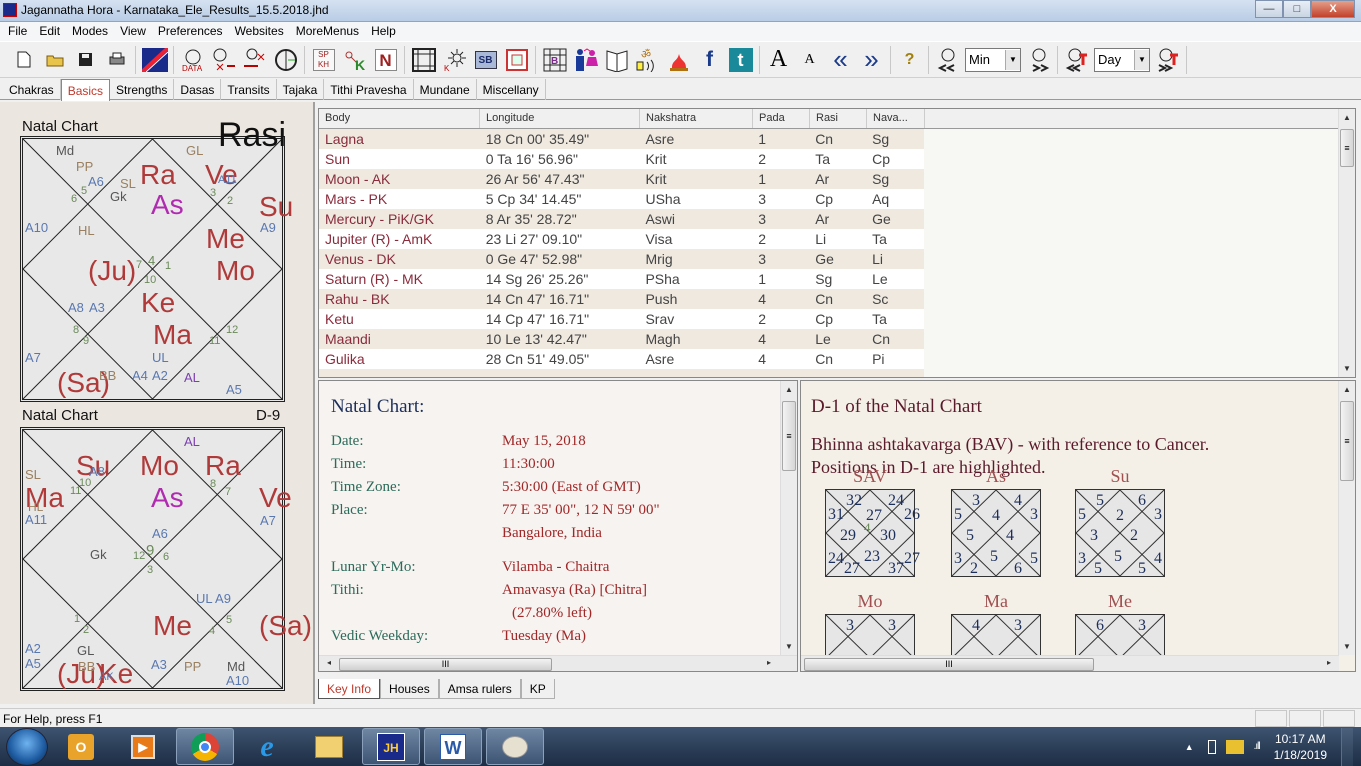  Describe the element at coordinates (453, 746) in the screenshot. I see `word-icon: W` at that location.